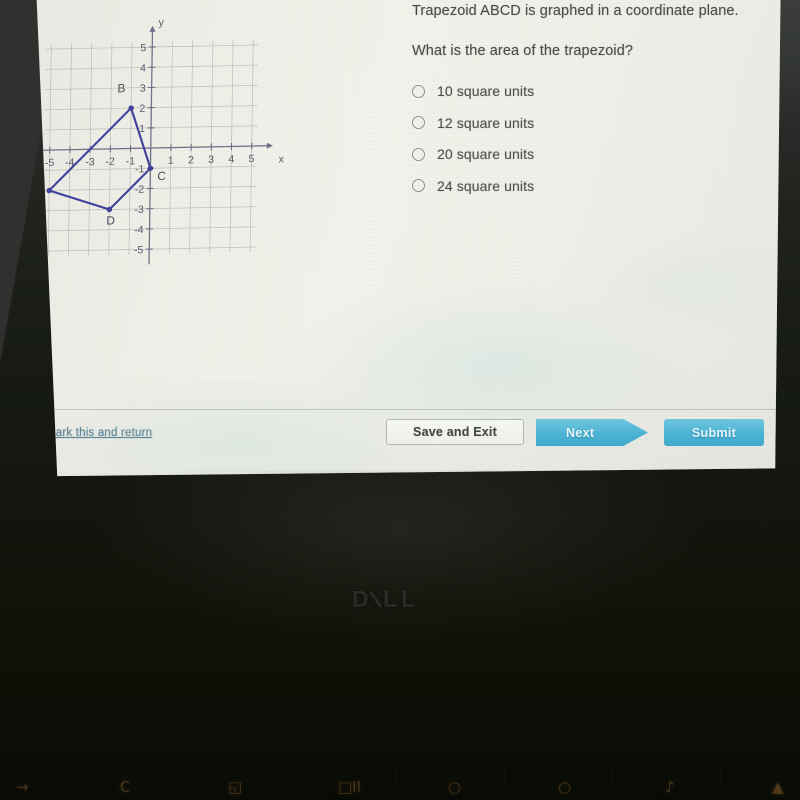 The image size is (800, 800). I want to click on answer-choice-4: 24 square units, so click(596, 185).